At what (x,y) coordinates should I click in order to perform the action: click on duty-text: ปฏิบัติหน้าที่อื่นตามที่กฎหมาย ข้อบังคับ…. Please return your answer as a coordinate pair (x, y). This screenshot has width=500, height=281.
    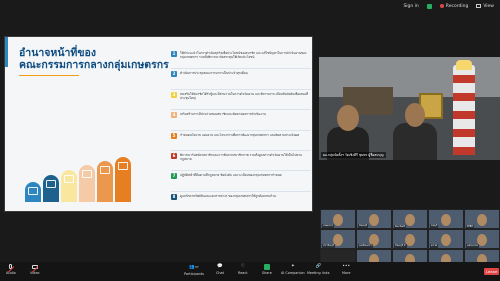
    Looking at the image, I should click on (231, 175).